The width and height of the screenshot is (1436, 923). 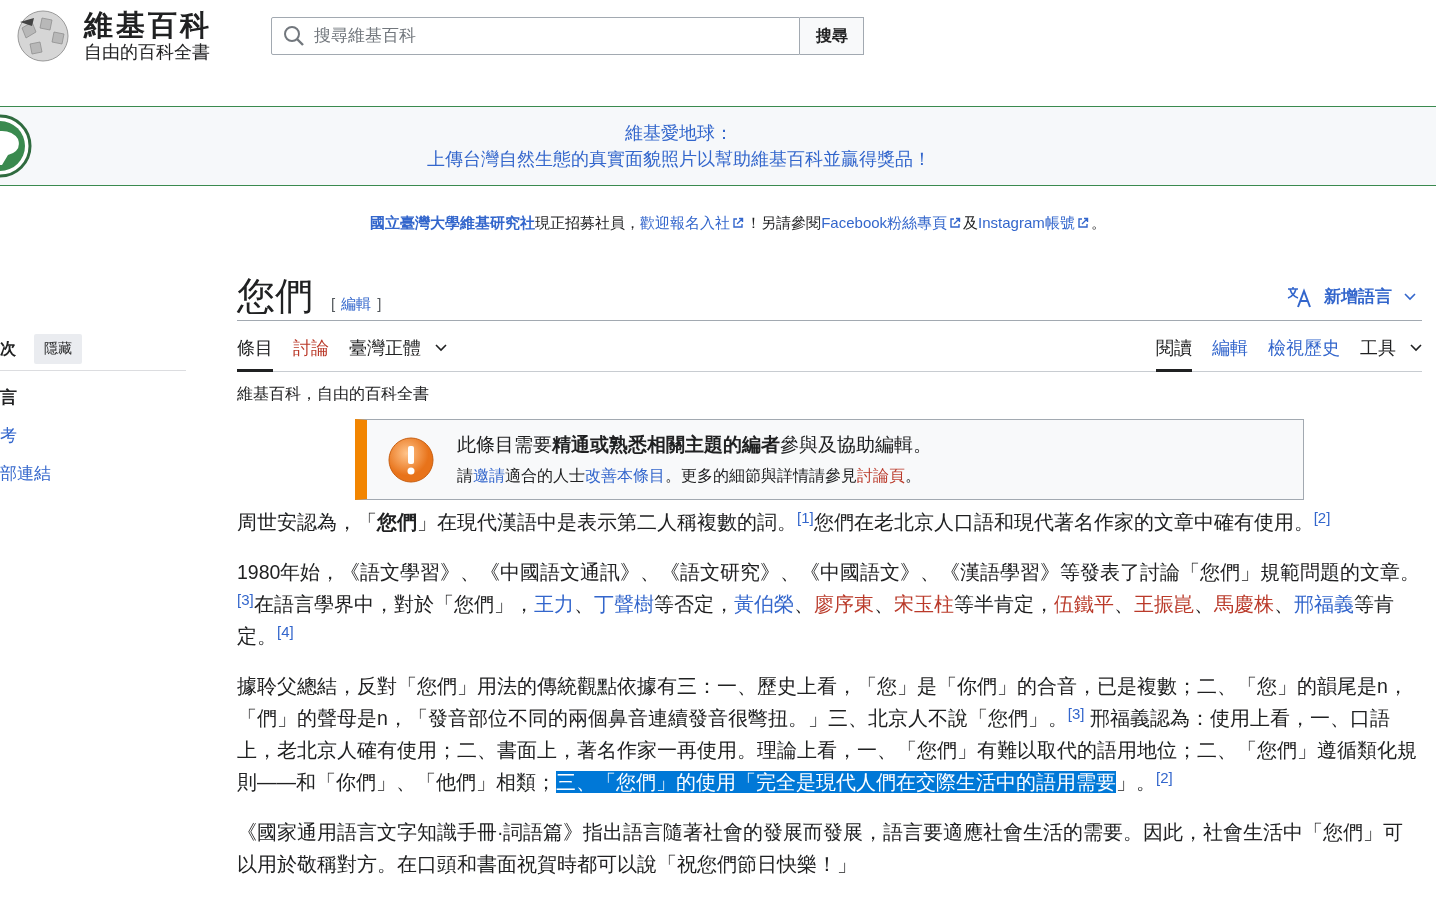 What do you see at coordinates (8, 398) in the screenshot?
I see `toc-item: 言` at bounding box center [8, 398].